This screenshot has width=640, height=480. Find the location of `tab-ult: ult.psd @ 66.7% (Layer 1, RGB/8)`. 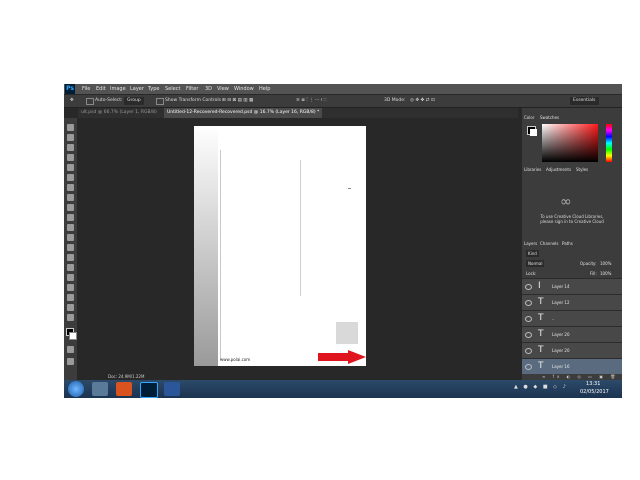

tab-ult: ult.psd @ 66.7% (Layer 1, RGB/8) is located at coordinates (119, 113).